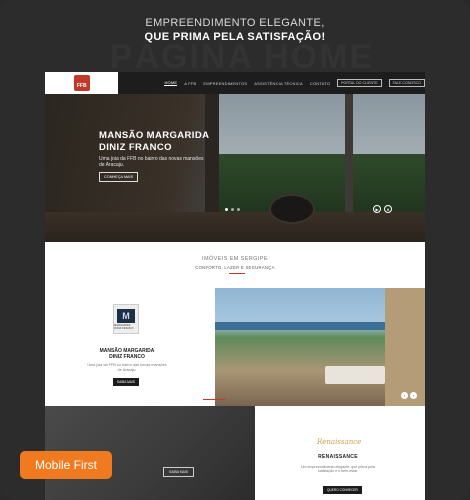 Image resolution: width=470 pixels, height=500 pixels. I want to click on headline-line-1: EMPREENDIMENTO ELEGANTE,, so click(235, 23).